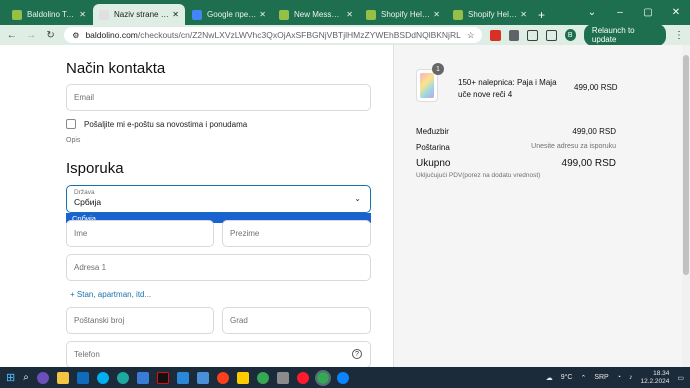  I want to click on network-icon: ◔, so click(619, 377).